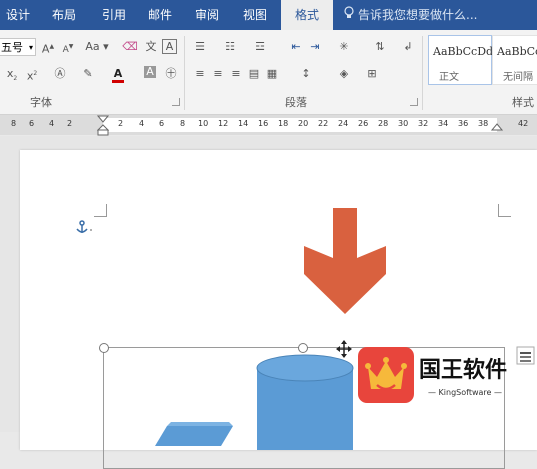 The height and width of the screenshot is (469, 537). Describe the element at coordinates (345, 262) in the screenshot. I see `down-arrow-shape` at that location.